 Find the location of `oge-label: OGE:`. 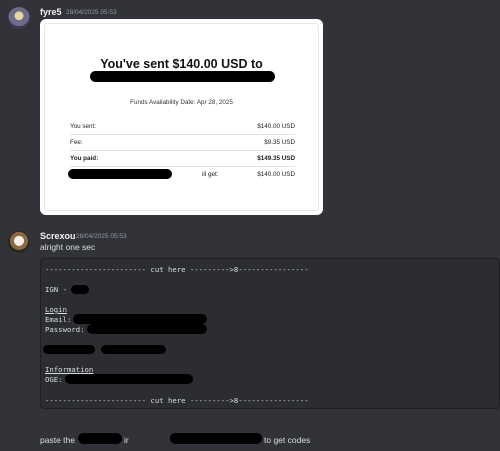

oge-label: OGE: is located at coordinates (54, 379).